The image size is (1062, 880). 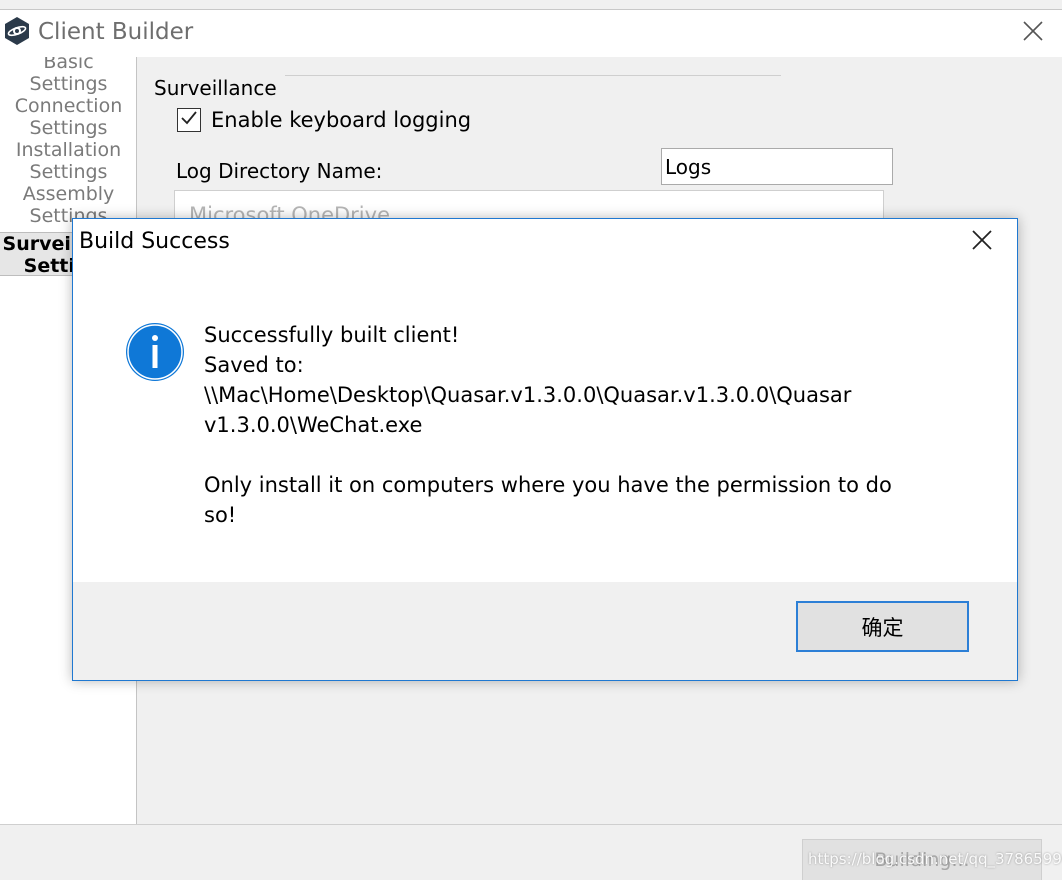 What do you see at coordinates (545, 631) in the screenshot?
I see `dialog-footer: 确定` at bounding box center [545, 631].